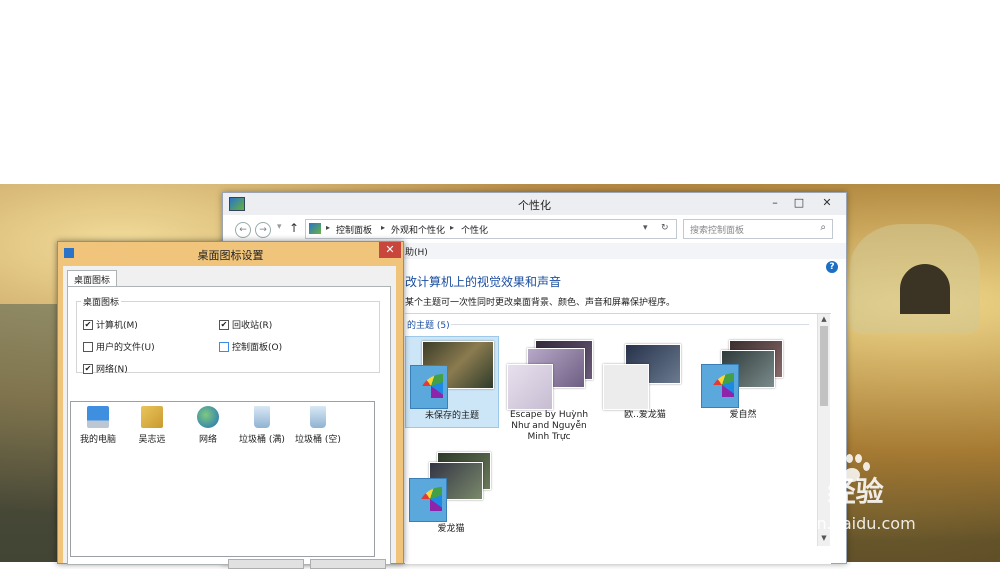  Describe the element at coordinates (799, 203) in the screenshot. I see `maximize-button: □` at that location.